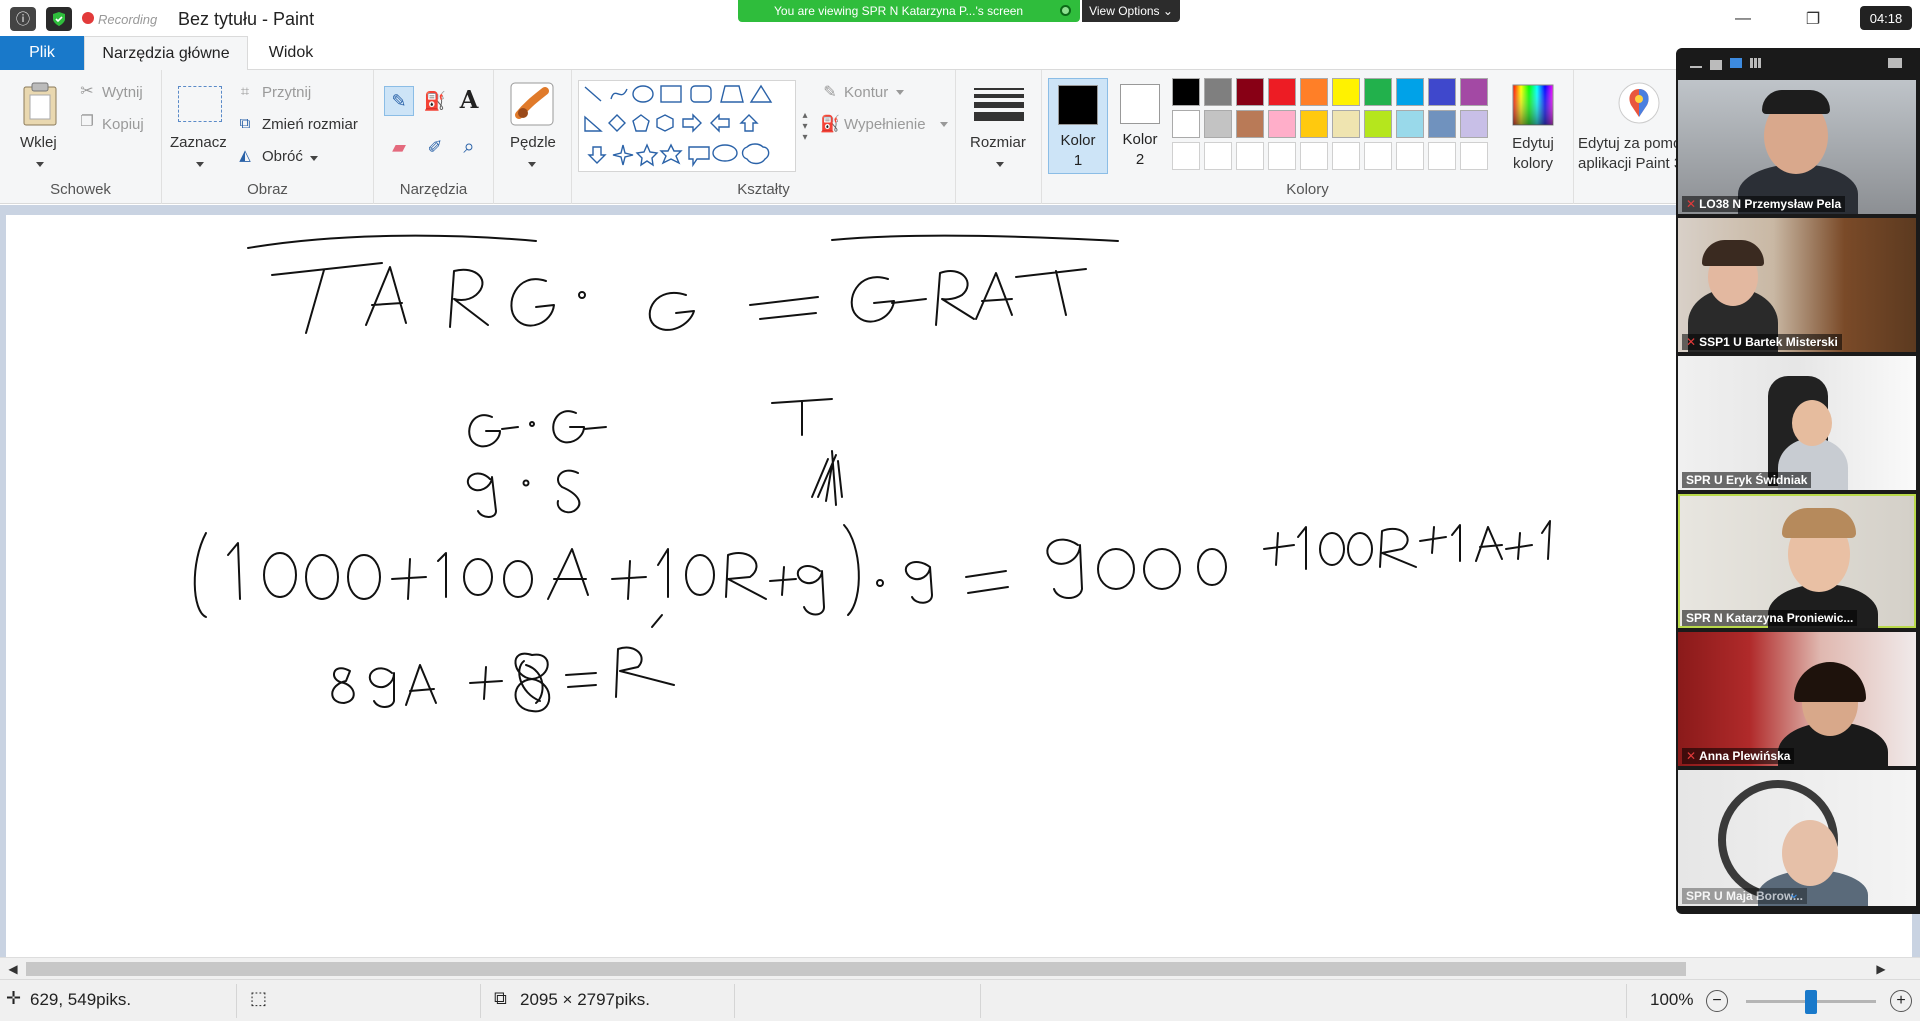 Image resolution: width=1920 pixels, height=1021 pixels. What do you see at coordinates (1717, 1001) in the screenshot?
I see `zoom-out-button: −` at bounding box center [1717, 1001].